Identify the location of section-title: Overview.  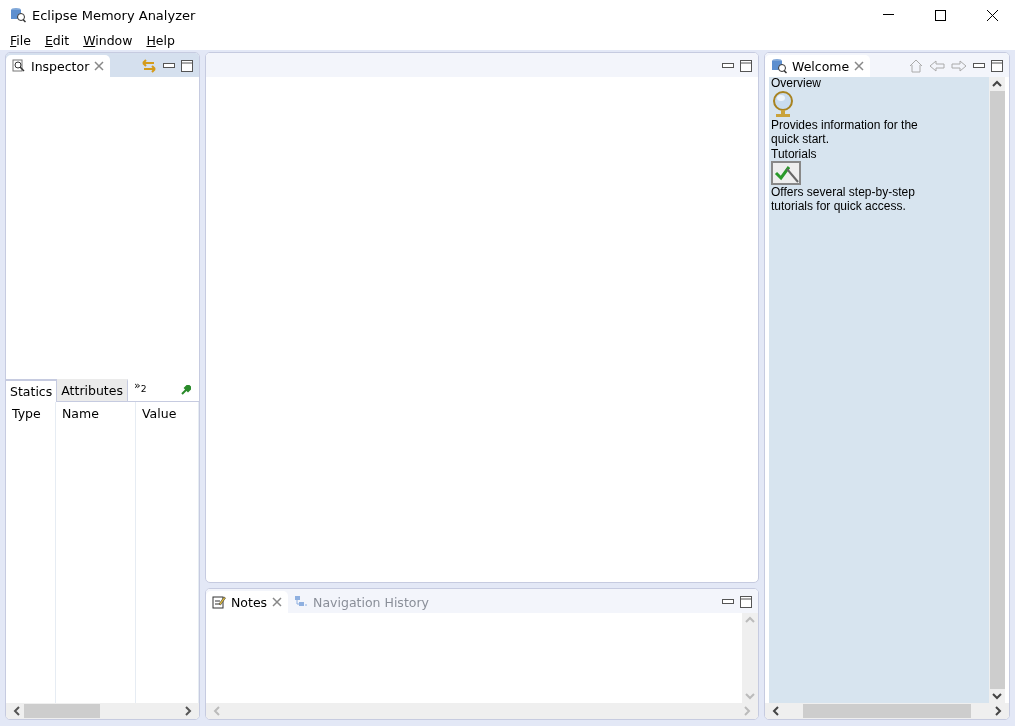
(879, 83).